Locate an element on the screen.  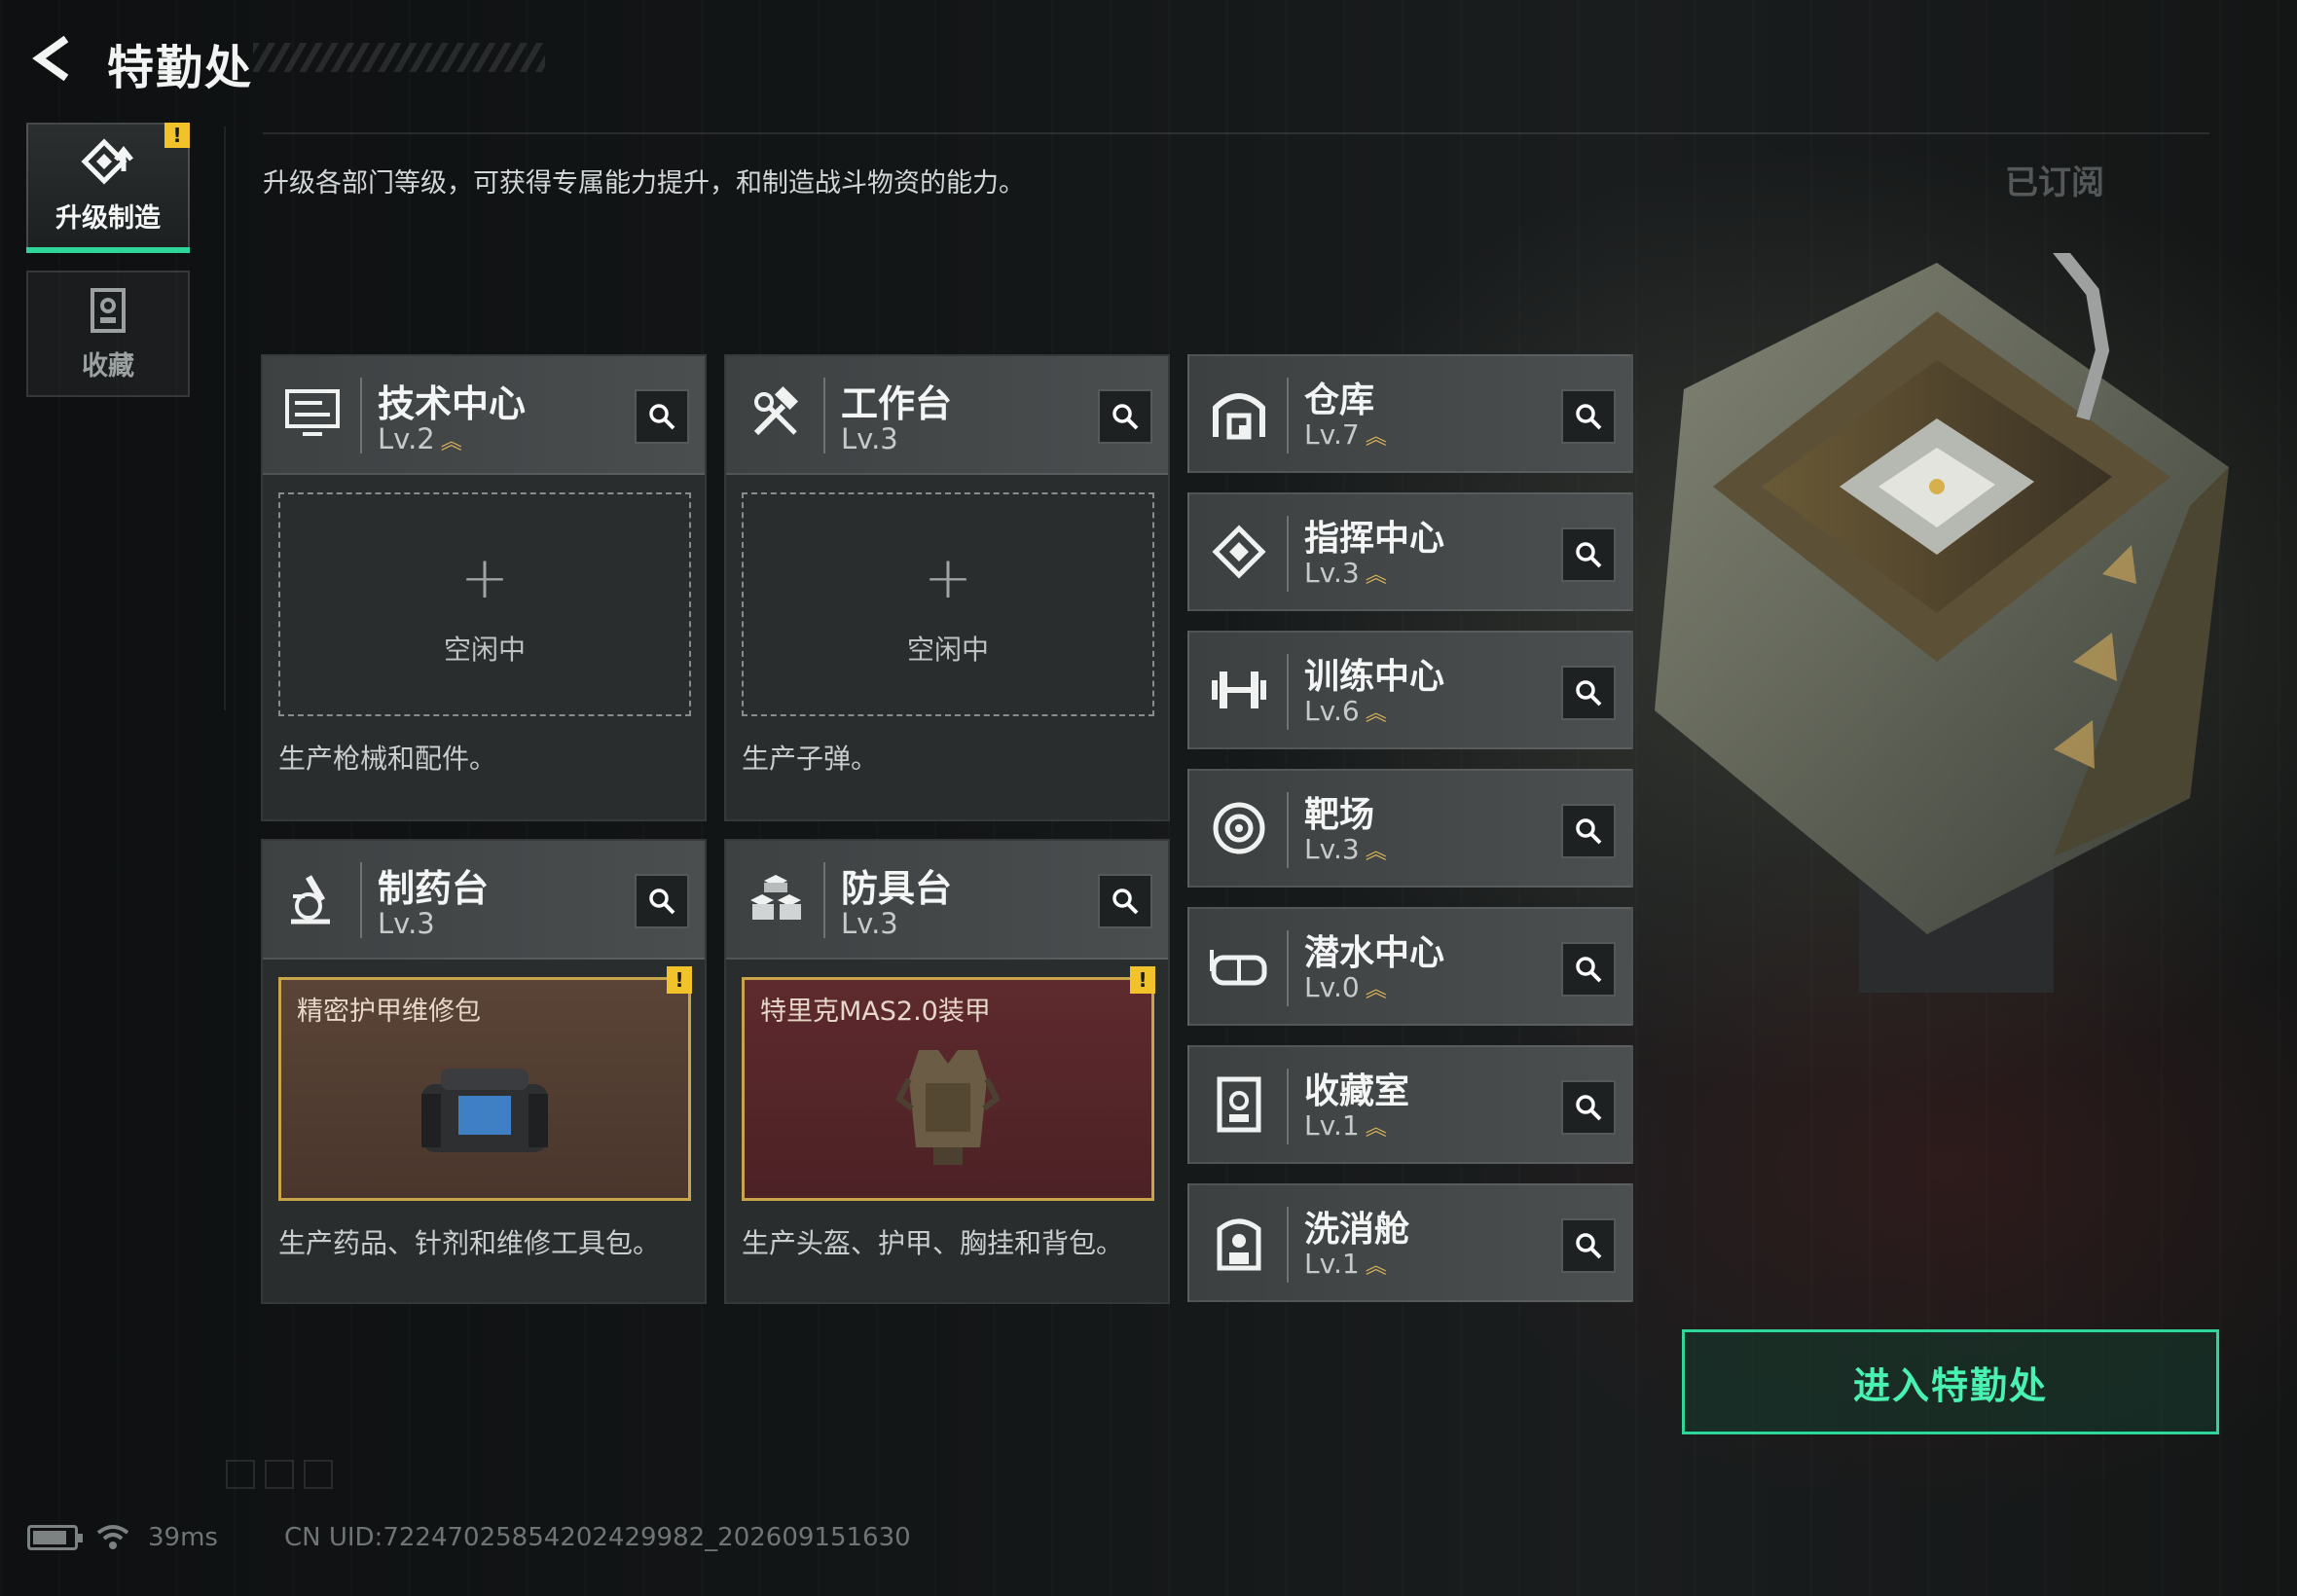
collection-icon is located at coordinates (108, 310).